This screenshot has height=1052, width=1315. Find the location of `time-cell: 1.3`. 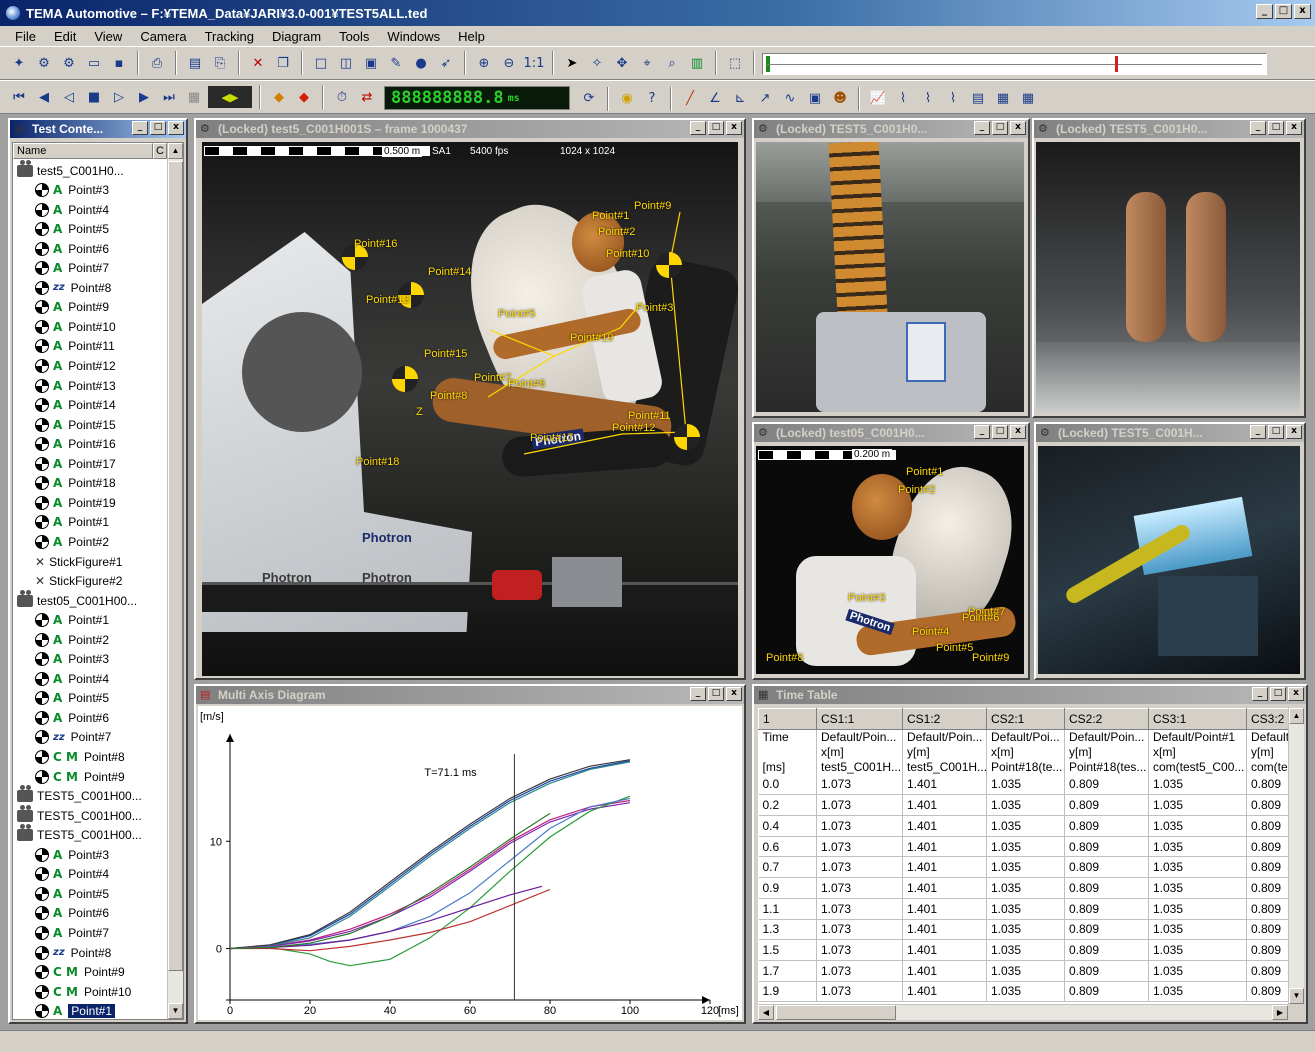

time-cell: 1.3 is located at coordinates (787, 930).